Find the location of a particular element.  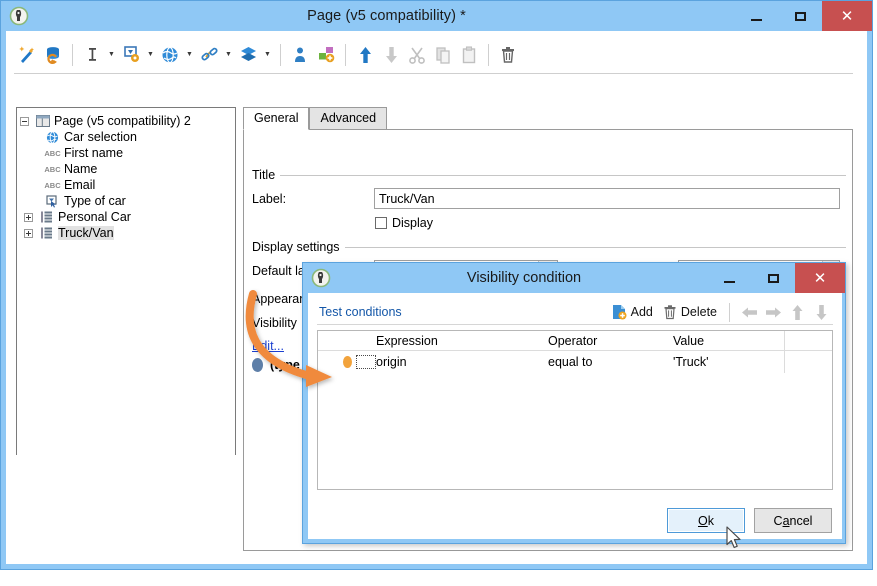

tab-general: General is located at coordinates (276, 118).